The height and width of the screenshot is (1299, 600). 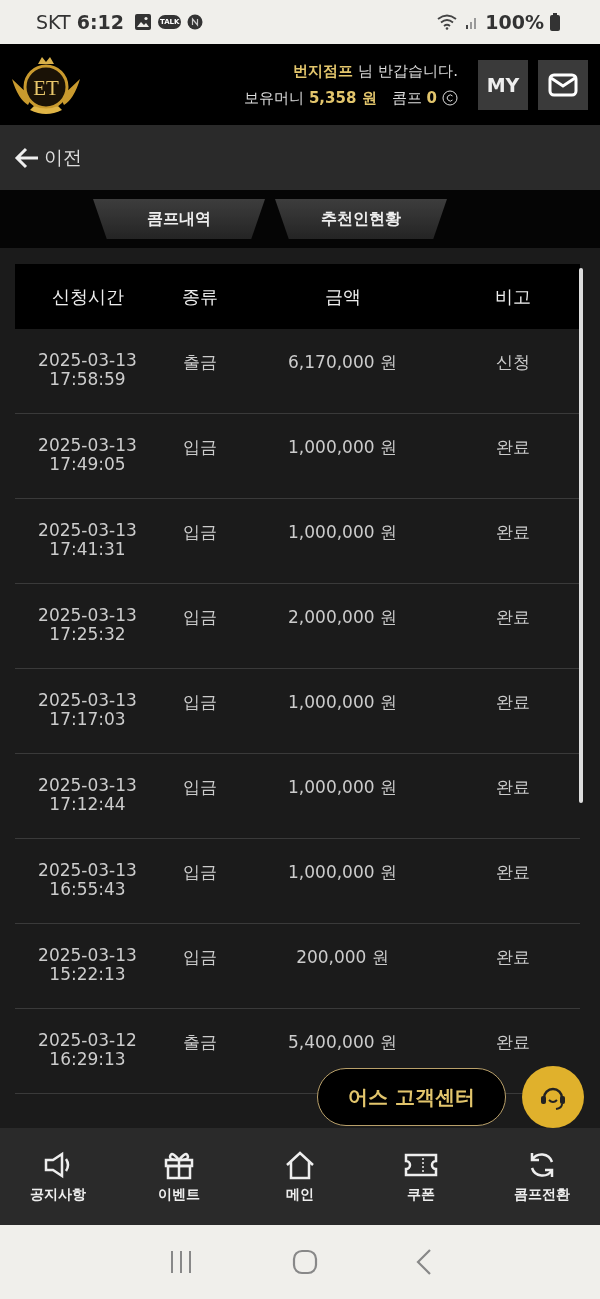 I want to click on comp-label: 콤프, so click(x=406, y=98).